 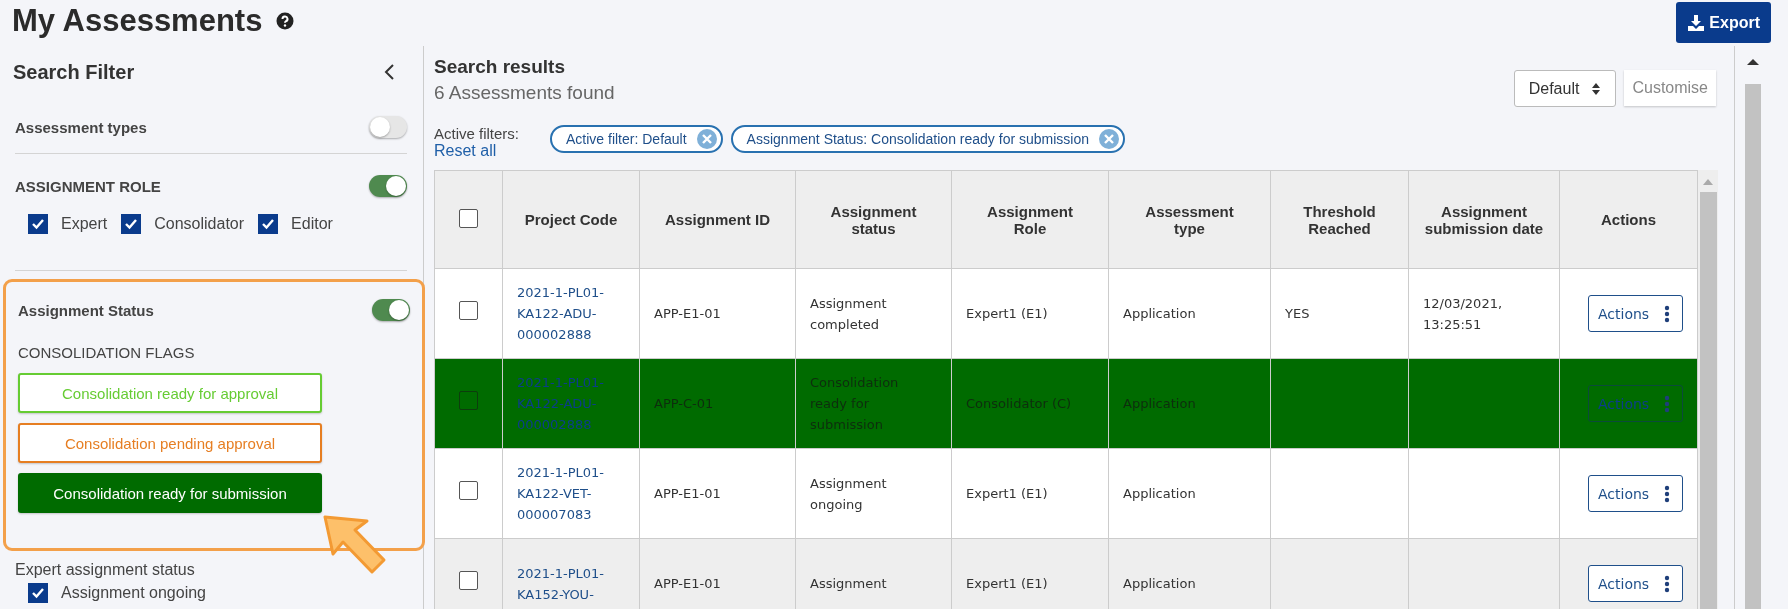 I want to click on sort-arrows-icon, so click(x=1596, y=88).